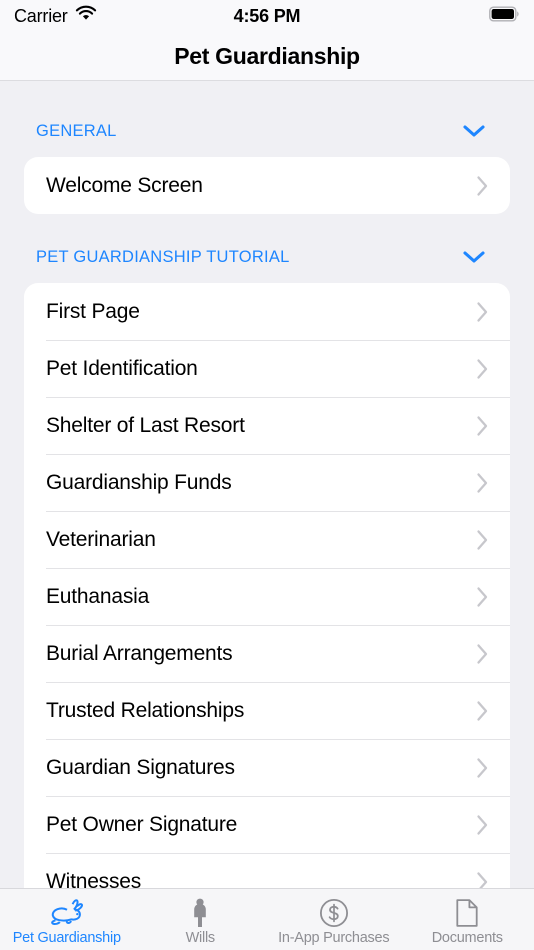 The height and width of the screenshot is (950, 534). I want to click on list-item: Guardianship Funds, so click(267, 482).